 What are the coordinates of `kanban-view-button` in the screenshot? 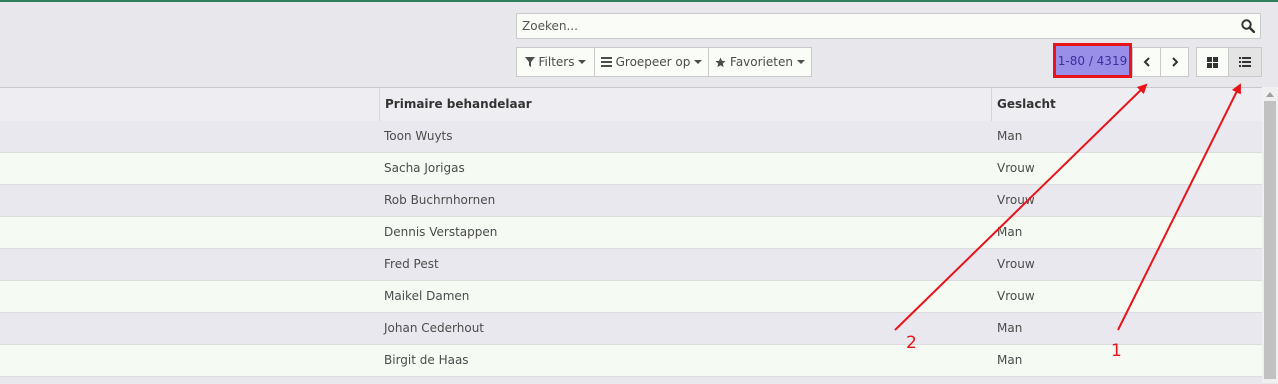 It's located at (1212, 62).